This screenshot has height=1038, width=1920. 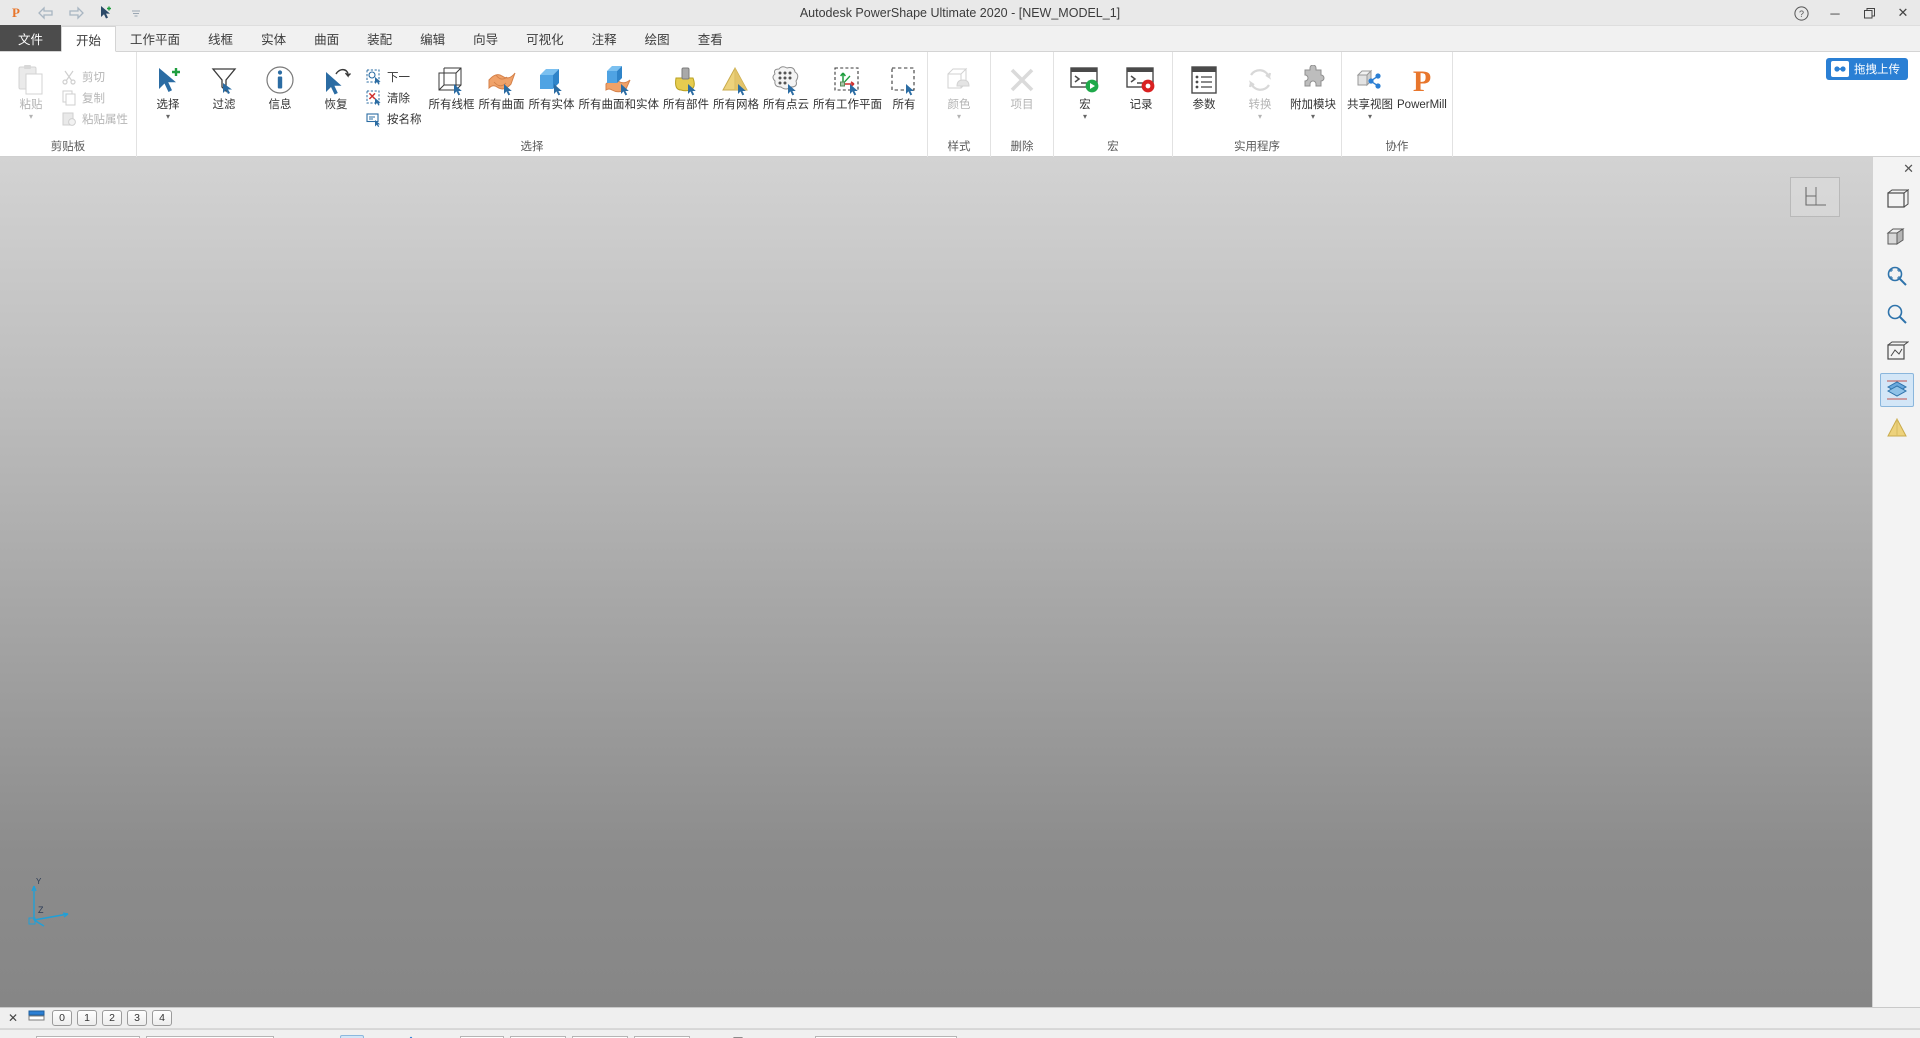 I want to click on ribbon-tab-6: 装配, so click(x=379, y=38).